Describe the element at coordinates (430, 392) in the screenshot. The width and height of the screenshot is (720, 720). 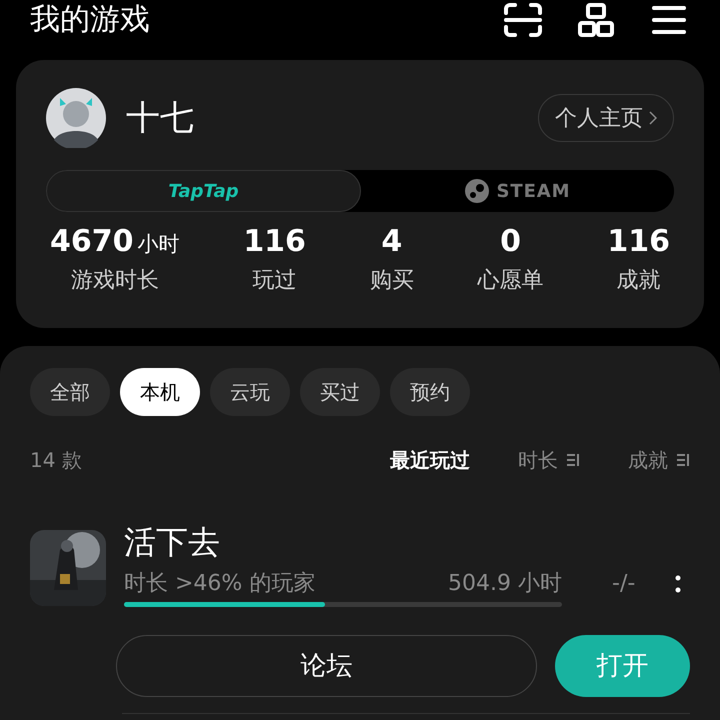
I see `filter-chip: 预约` at that location.